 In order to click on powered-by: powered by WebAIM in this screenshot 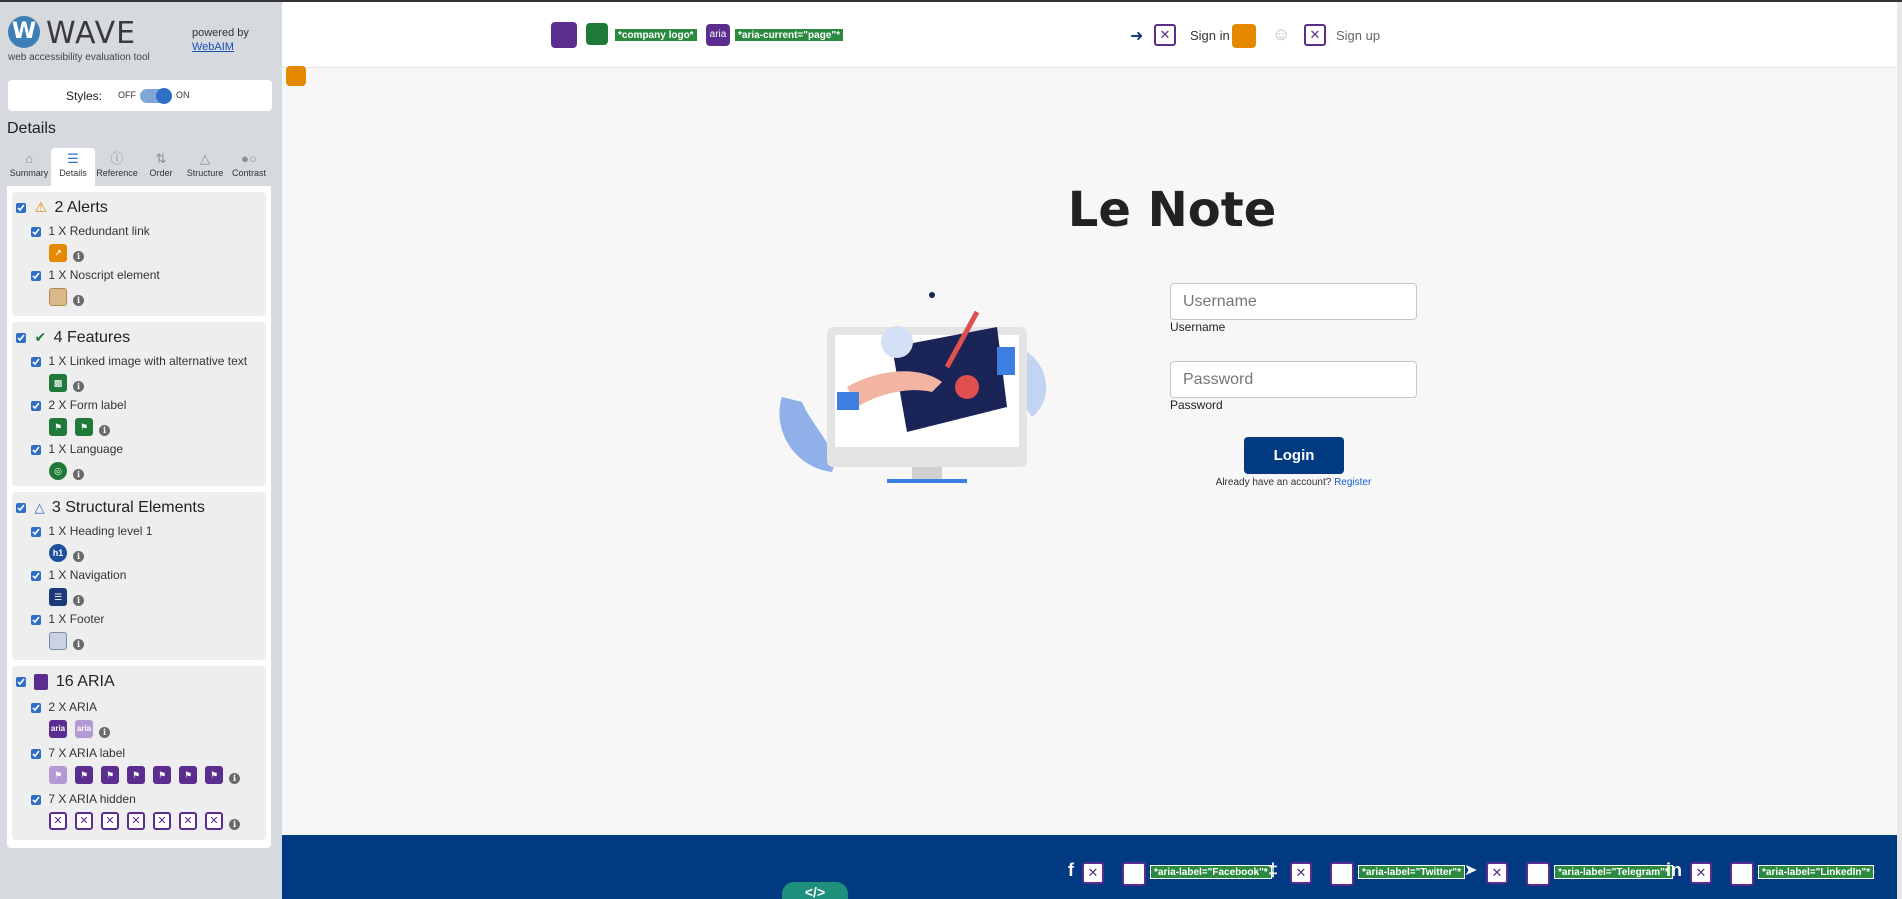, I will do `click(220, 40)`.